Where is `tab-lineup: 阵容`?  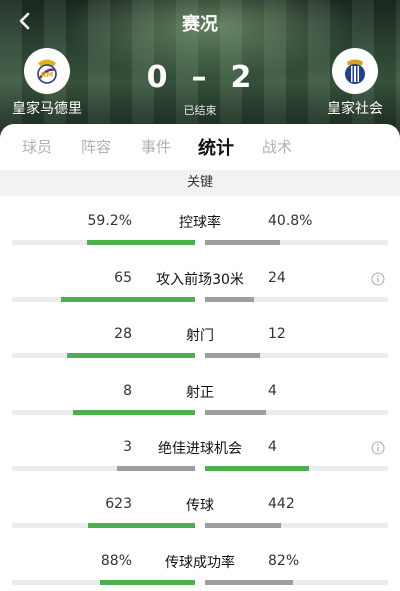
tab-lineup: 阵容 is located at coordinates (96, 146).